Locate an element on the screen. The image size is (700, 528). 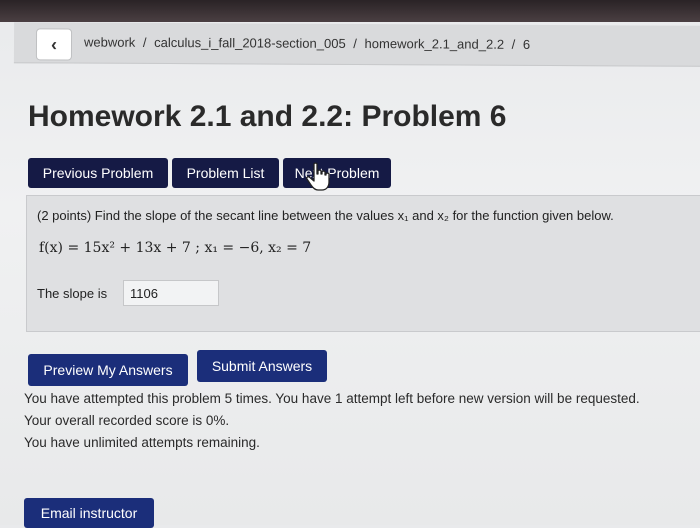
page-title: Homework 2.1 and 2.2: Problem 6 is located at coordinates (267, 116).